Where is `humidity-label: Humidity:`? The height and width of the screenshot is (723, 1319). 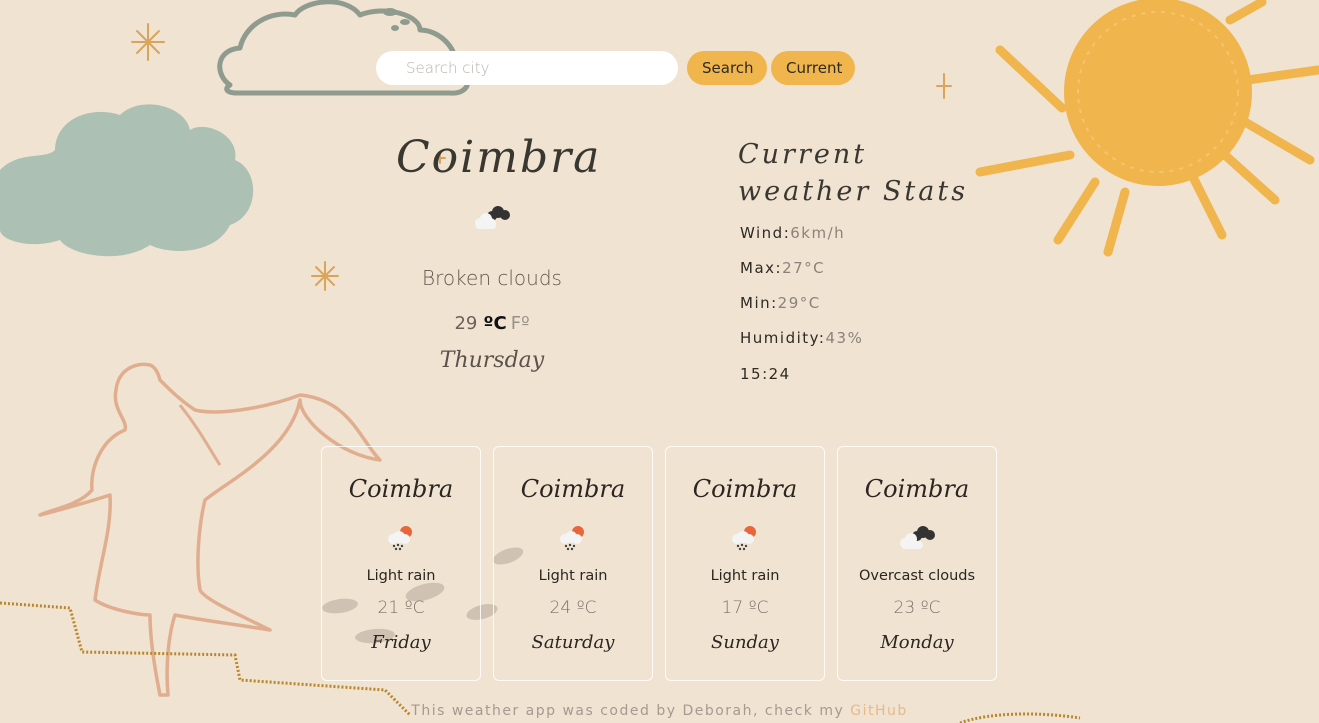 humidity-label: Humidity: is located at coordinates (783, 338).